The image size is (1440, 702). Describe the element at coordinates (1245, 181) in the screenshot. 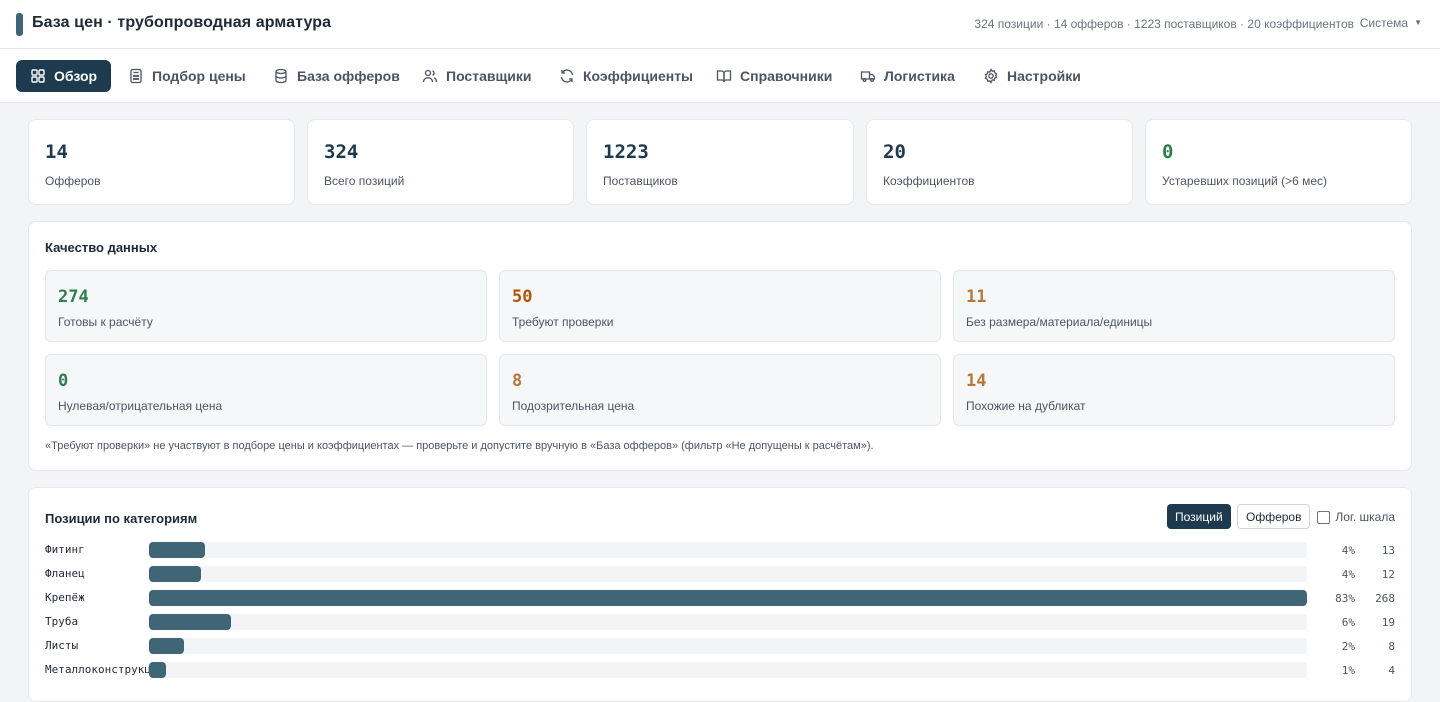

I see `kpi-label: Устаревших позиций (>6 мес)` at that location.